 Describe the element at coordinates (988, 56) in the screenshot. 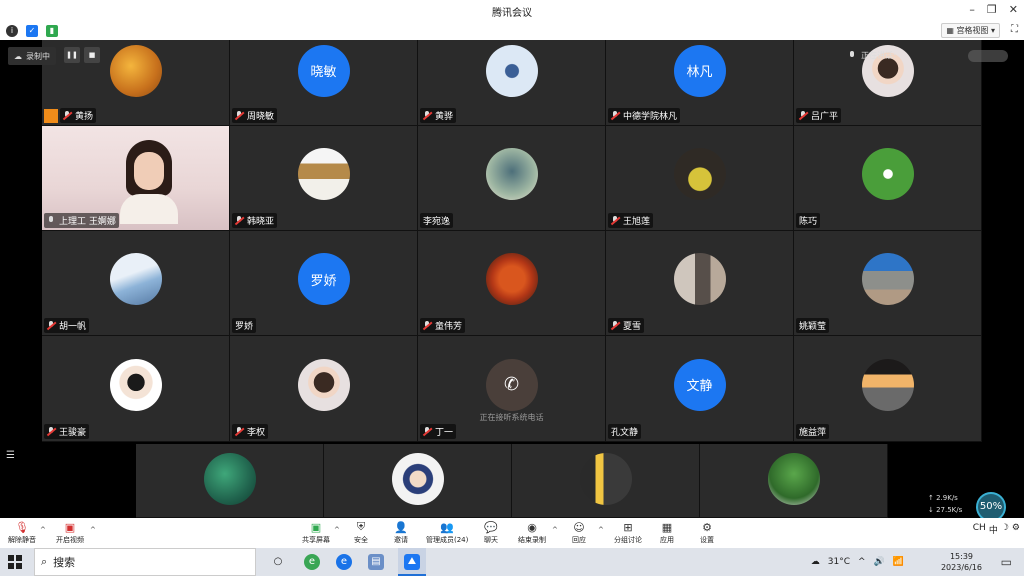

I see `floating-controls` at that location.